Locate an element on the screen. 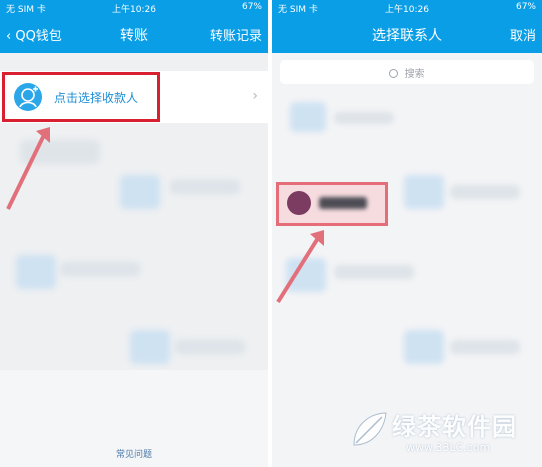 The width and height of the screenshot is (542, 467). contact-item-highlighted is located at coordinates (332, 204).